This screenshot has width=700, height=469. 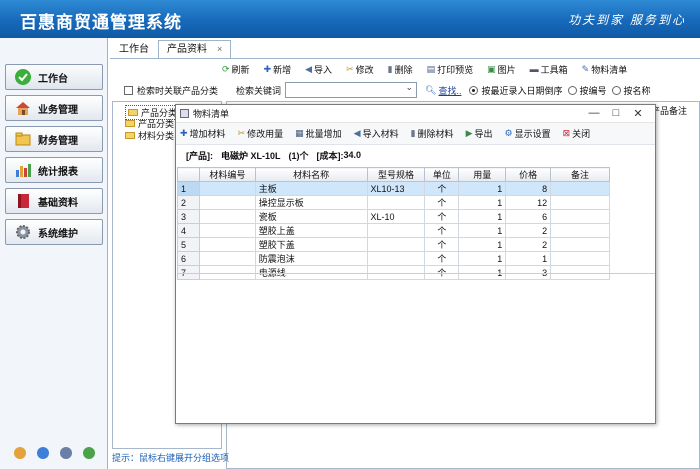 What do you see at coordinates (128, 90) in the screenshot?
I see `link-category-checkbox` at bounding box center [128, 90].